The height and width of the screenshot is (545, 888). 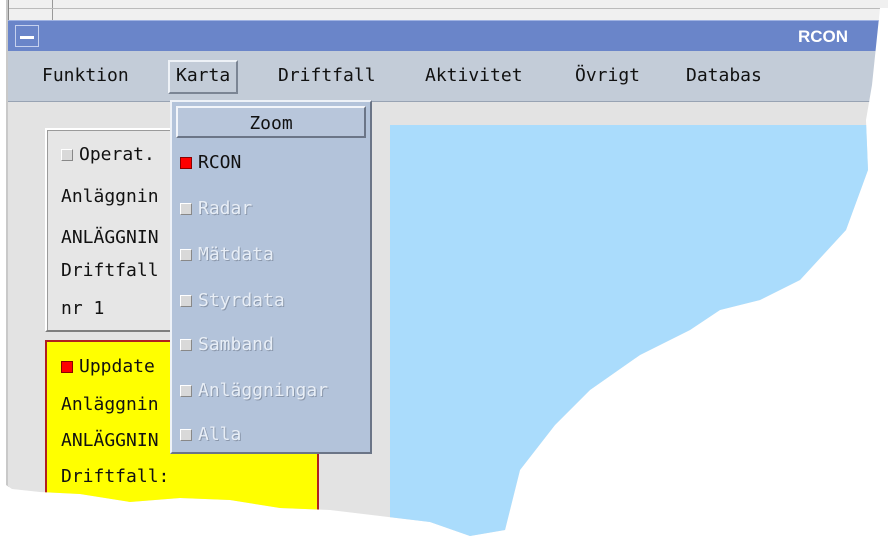 I want to click on menu-funktion: Funktion, so click(x=85, y=76).